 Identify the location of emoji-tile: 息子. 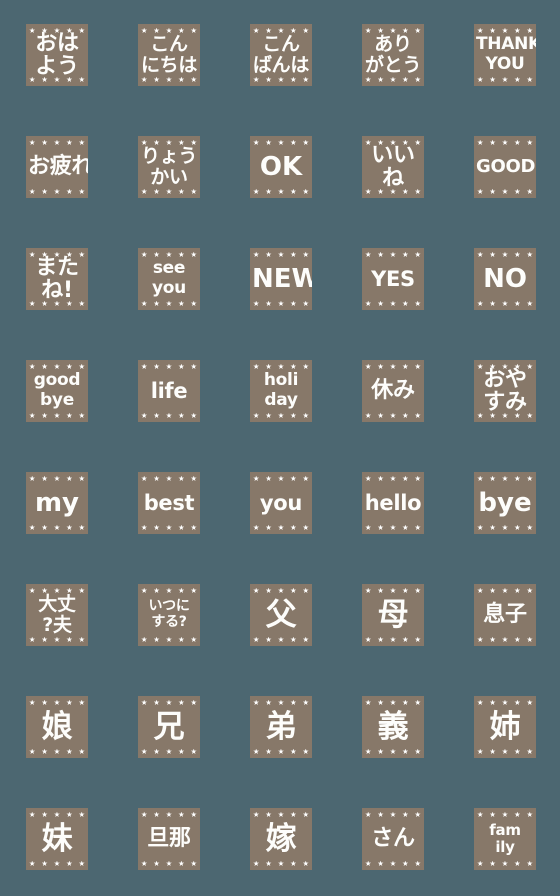
(505, 615).